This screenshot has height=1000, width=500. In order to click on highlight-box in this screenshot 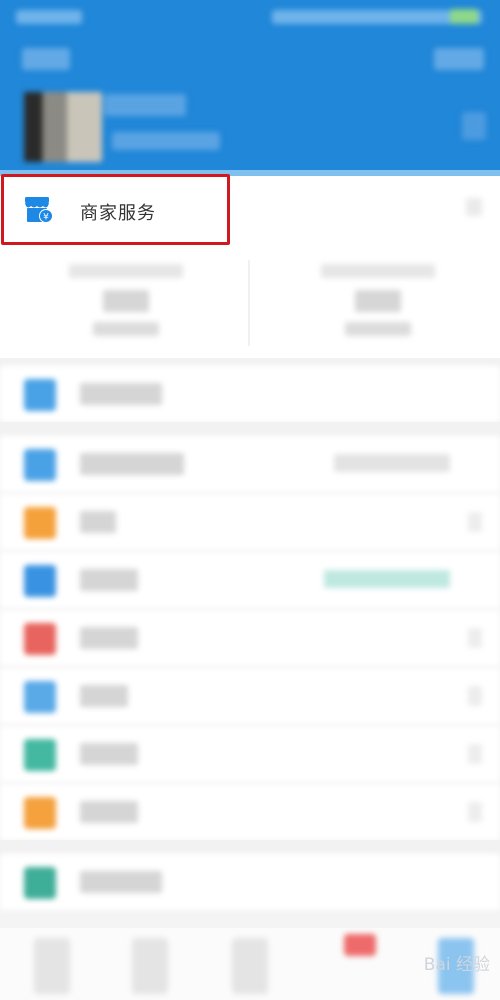, I will do `click(115, 209)`.